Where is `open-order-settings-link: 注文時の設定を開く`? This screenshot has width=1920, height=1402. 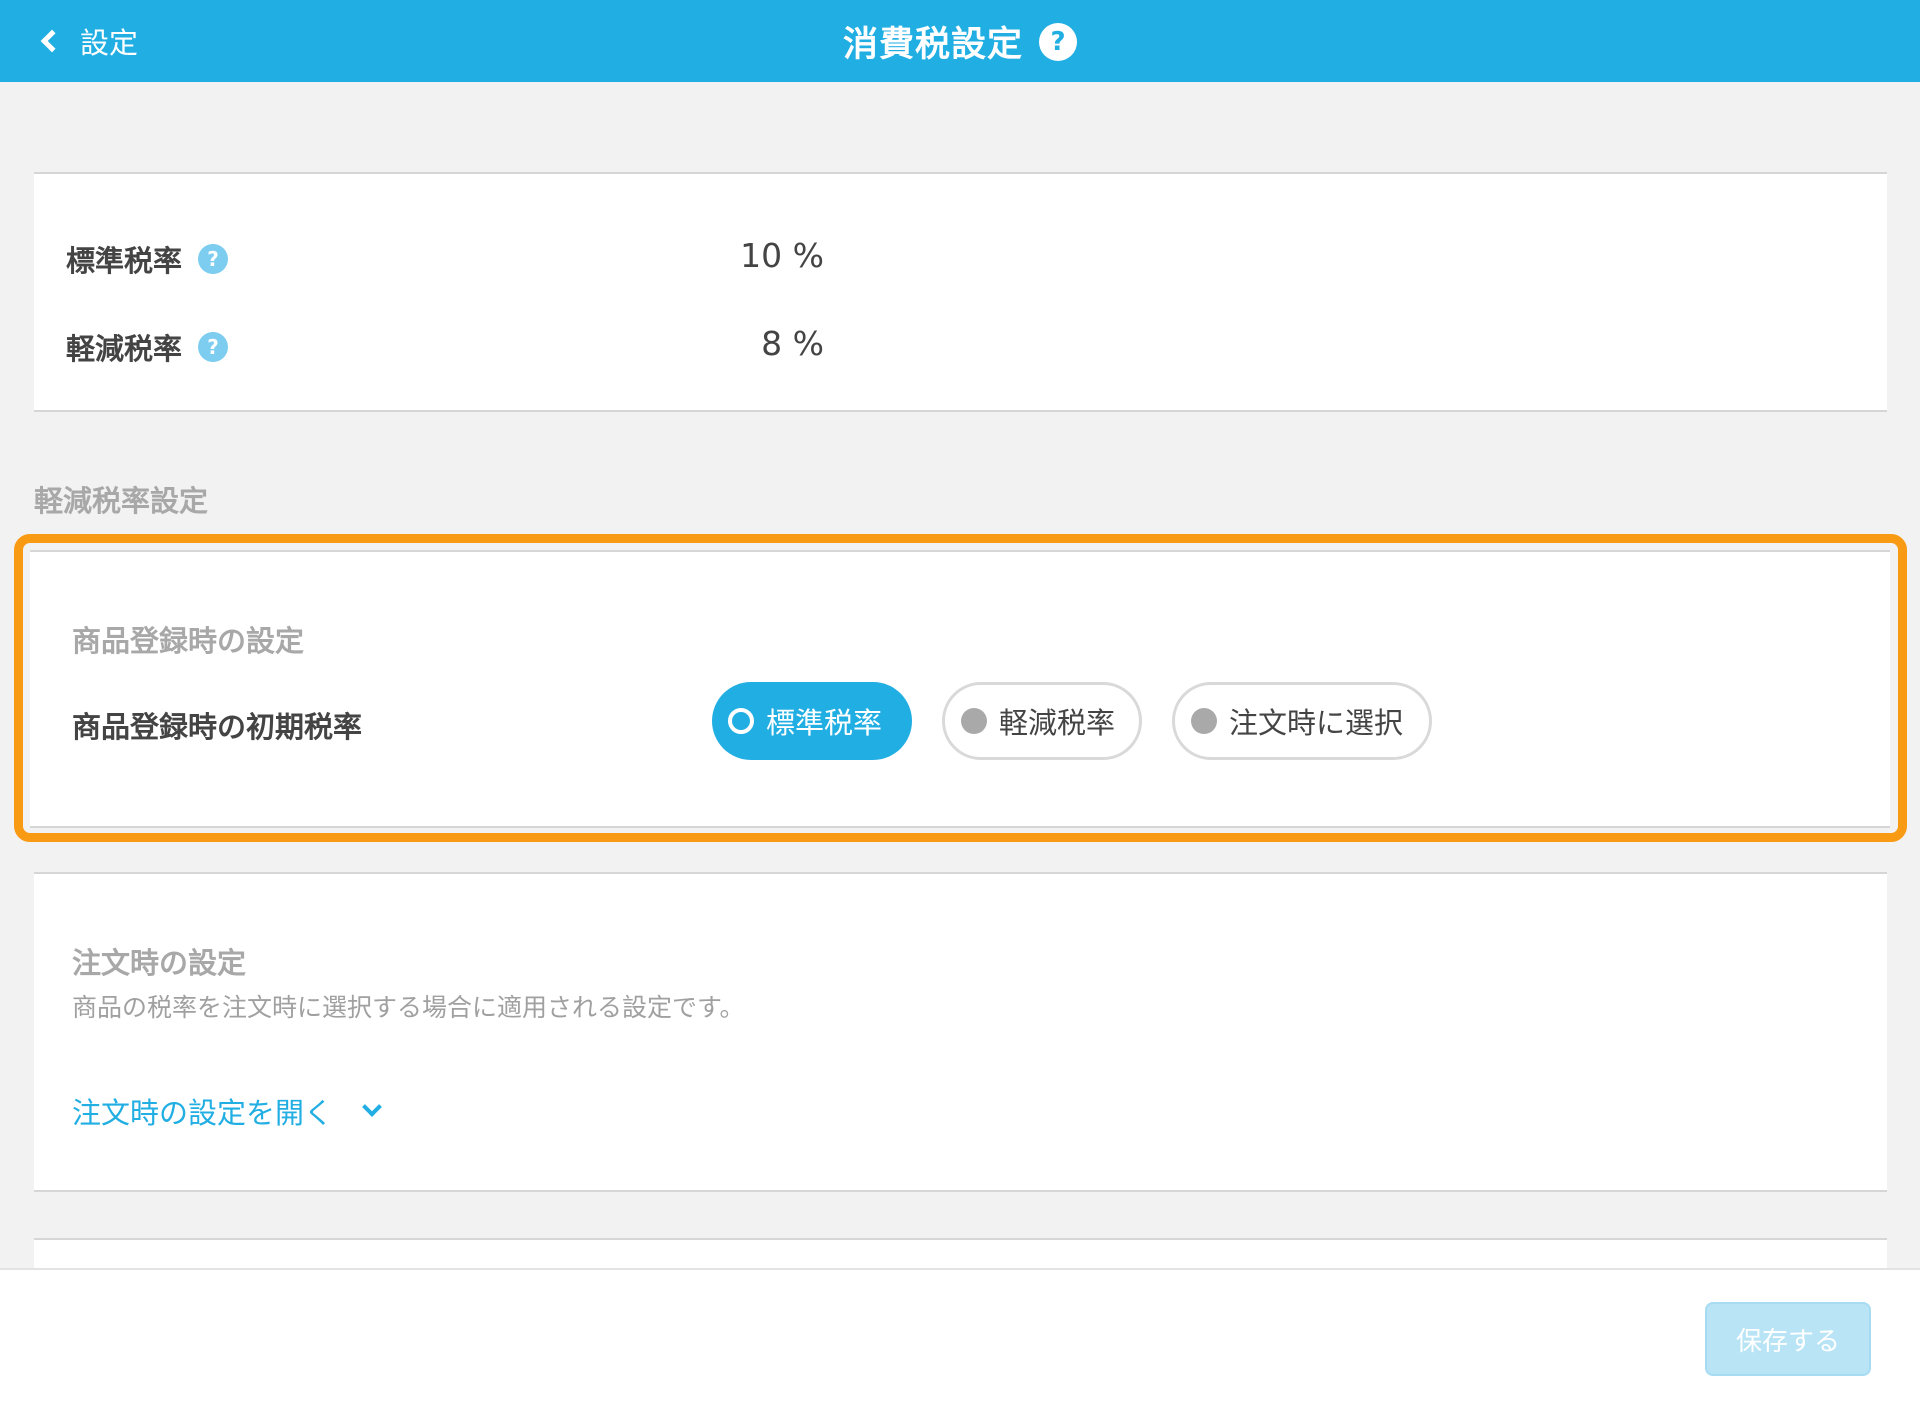 open-order-settings-link: 注文時の設定を開く is located at coordinates (227, 1111).